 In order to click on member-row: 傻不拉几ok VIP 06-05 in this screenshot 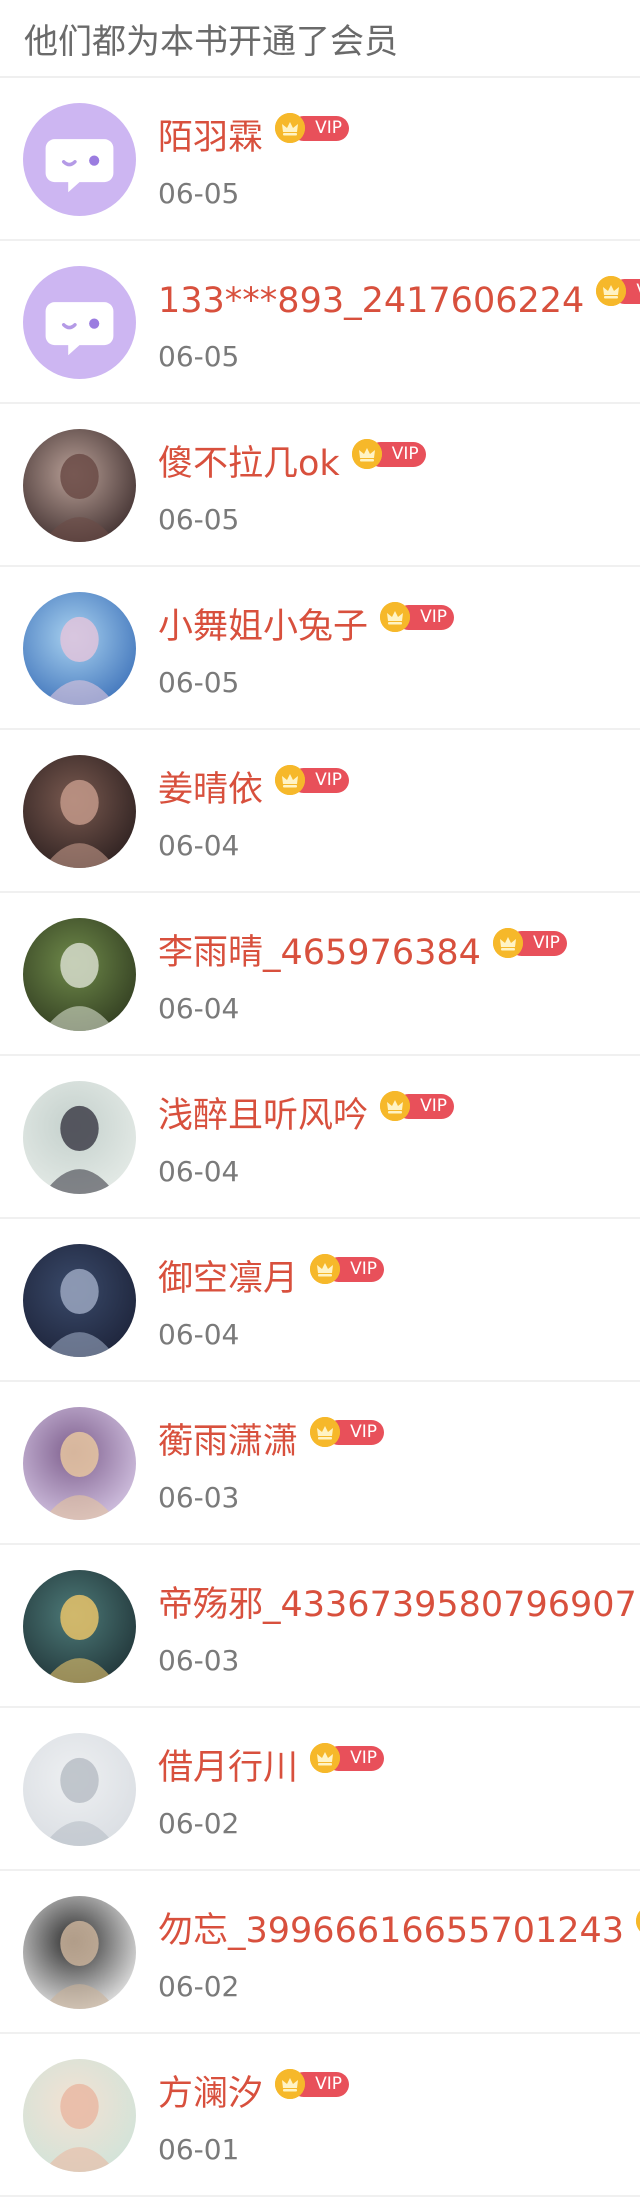, I will do `click(320, 485)`.